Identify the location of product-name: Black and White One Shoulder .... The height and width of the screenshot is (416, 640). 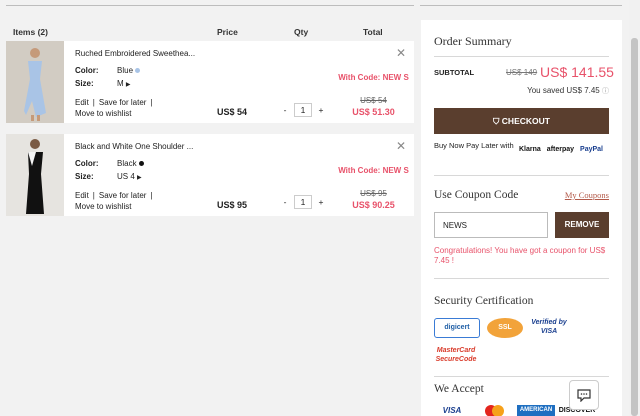
(134, 146).